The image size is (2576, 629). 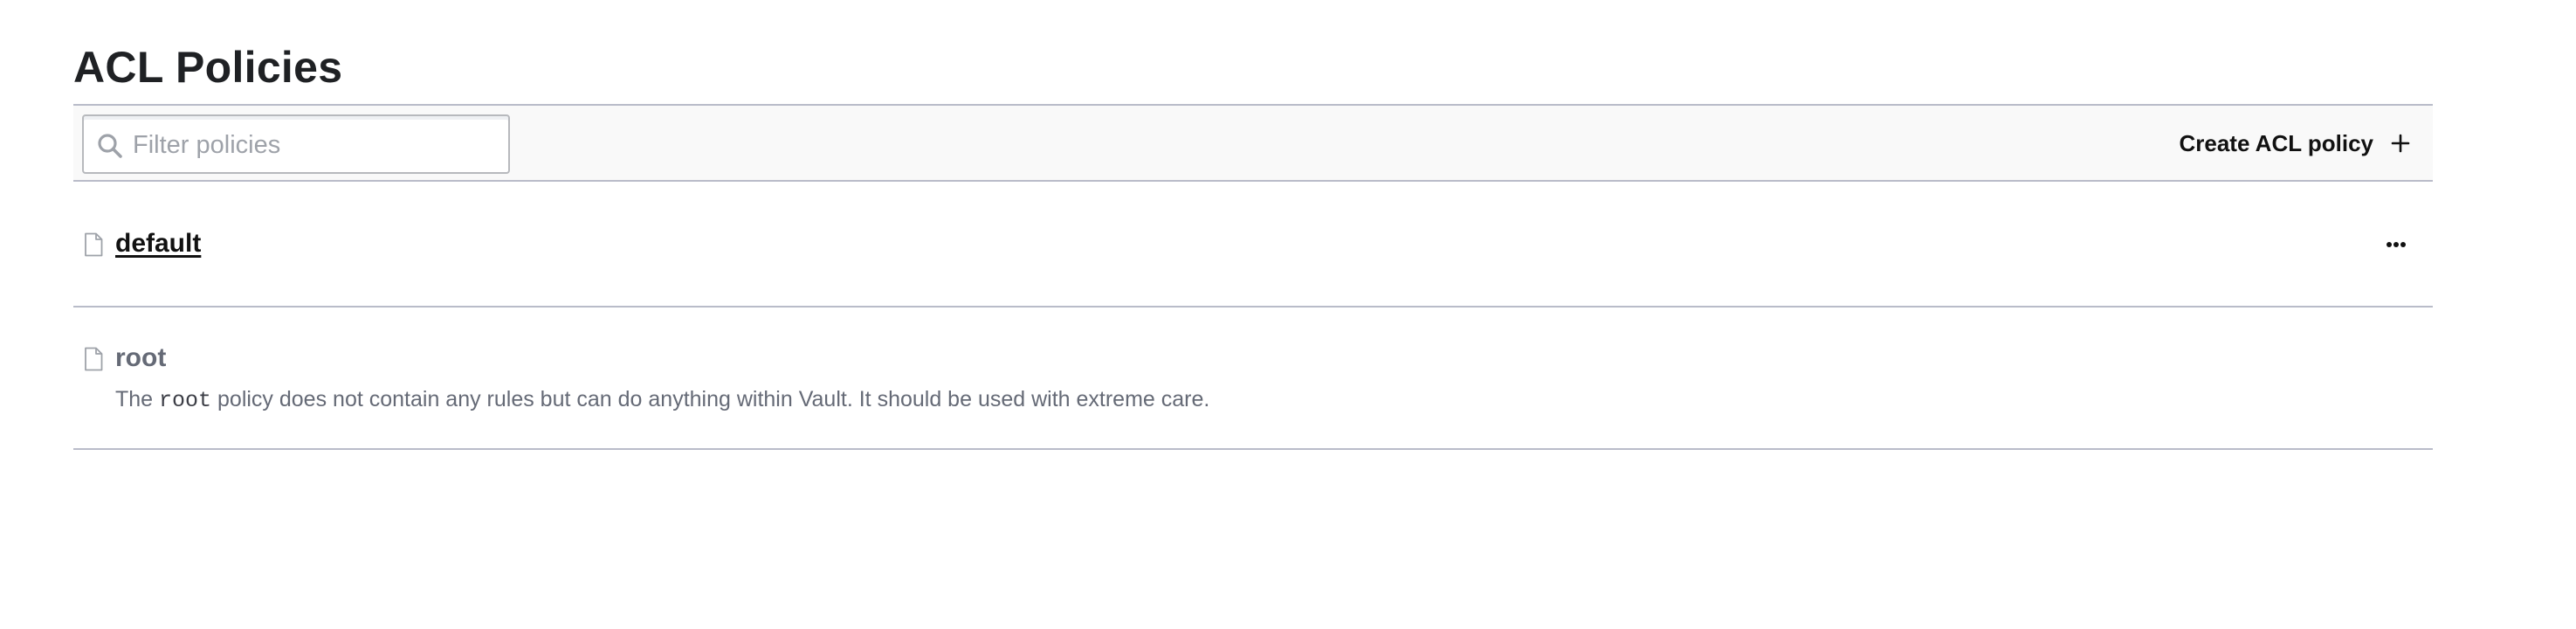 What do you see at coordinates (158, 243) in the screenshot?
I see `policy-name-link: default` at bounding box center [158, 243].